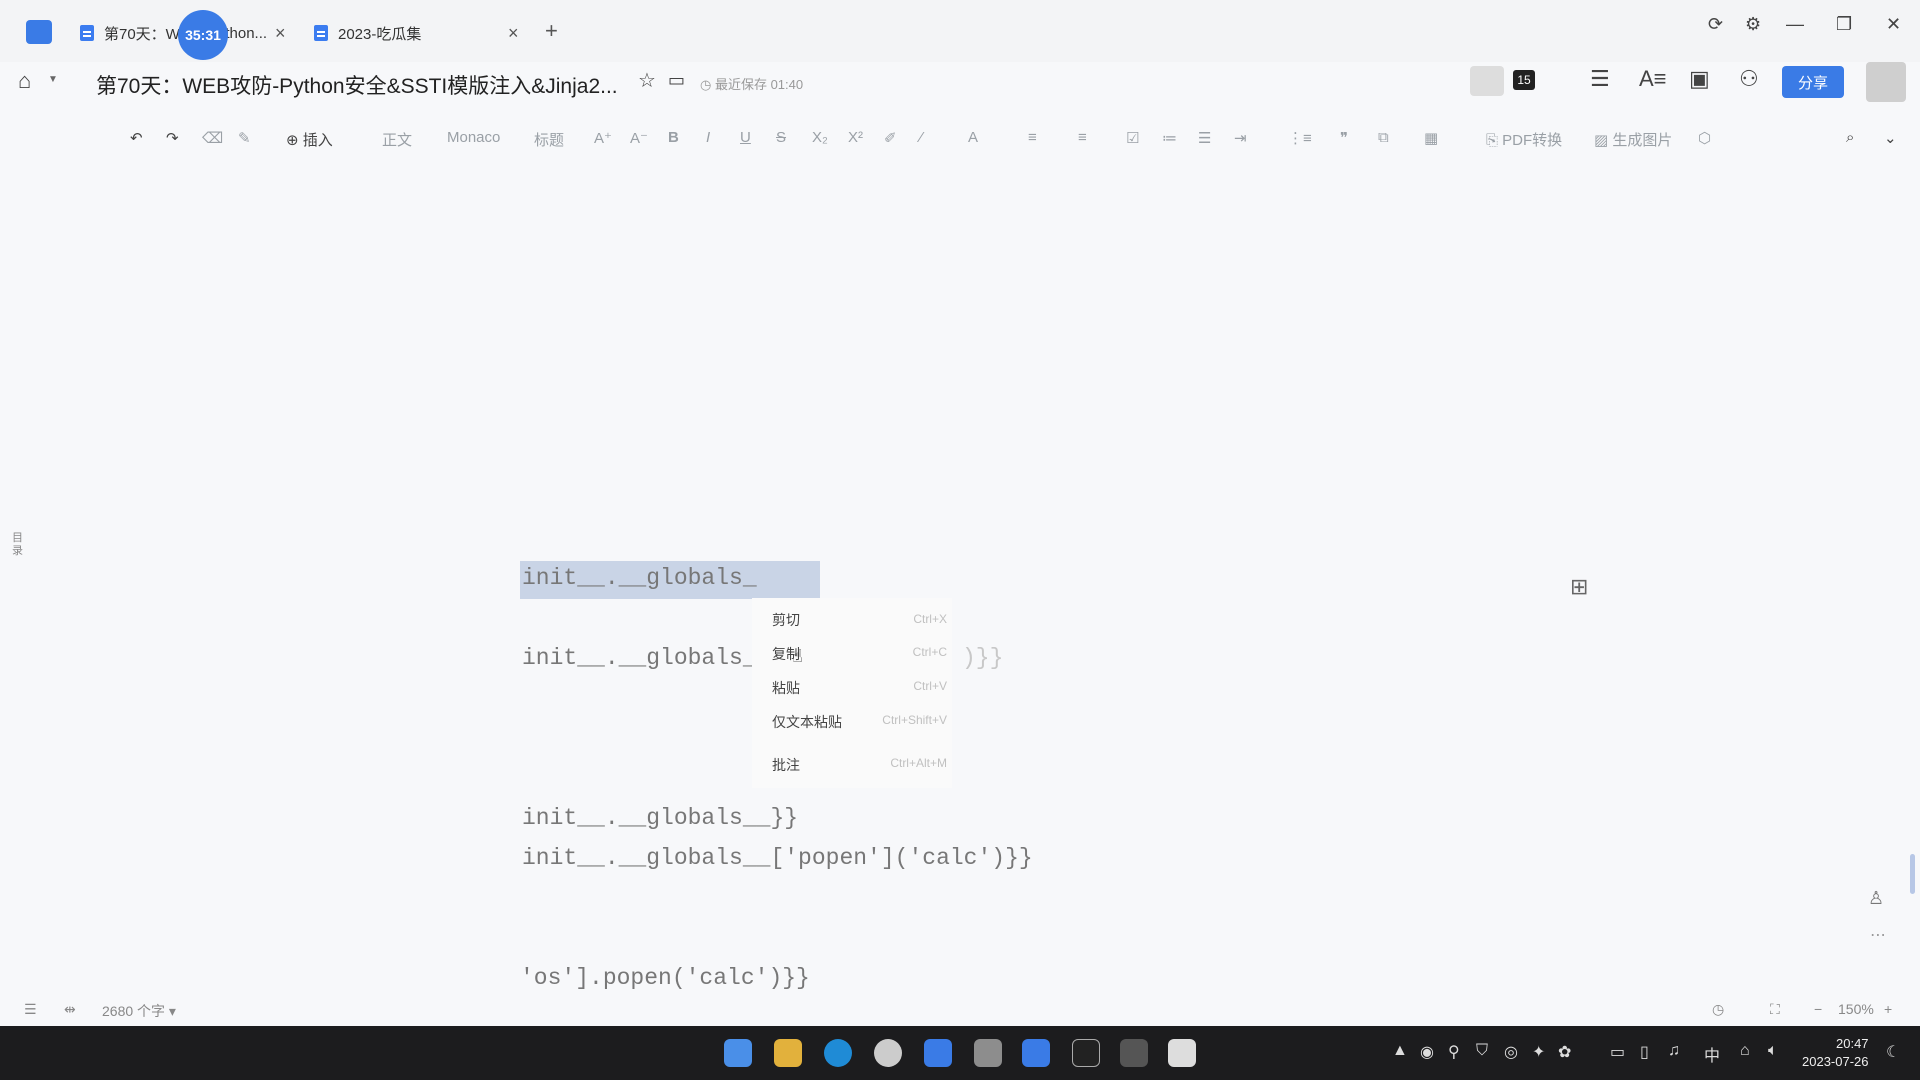 This screenshot has width=1920, height=1080. I want to click on notes-app-icon, so click(938, 1053).